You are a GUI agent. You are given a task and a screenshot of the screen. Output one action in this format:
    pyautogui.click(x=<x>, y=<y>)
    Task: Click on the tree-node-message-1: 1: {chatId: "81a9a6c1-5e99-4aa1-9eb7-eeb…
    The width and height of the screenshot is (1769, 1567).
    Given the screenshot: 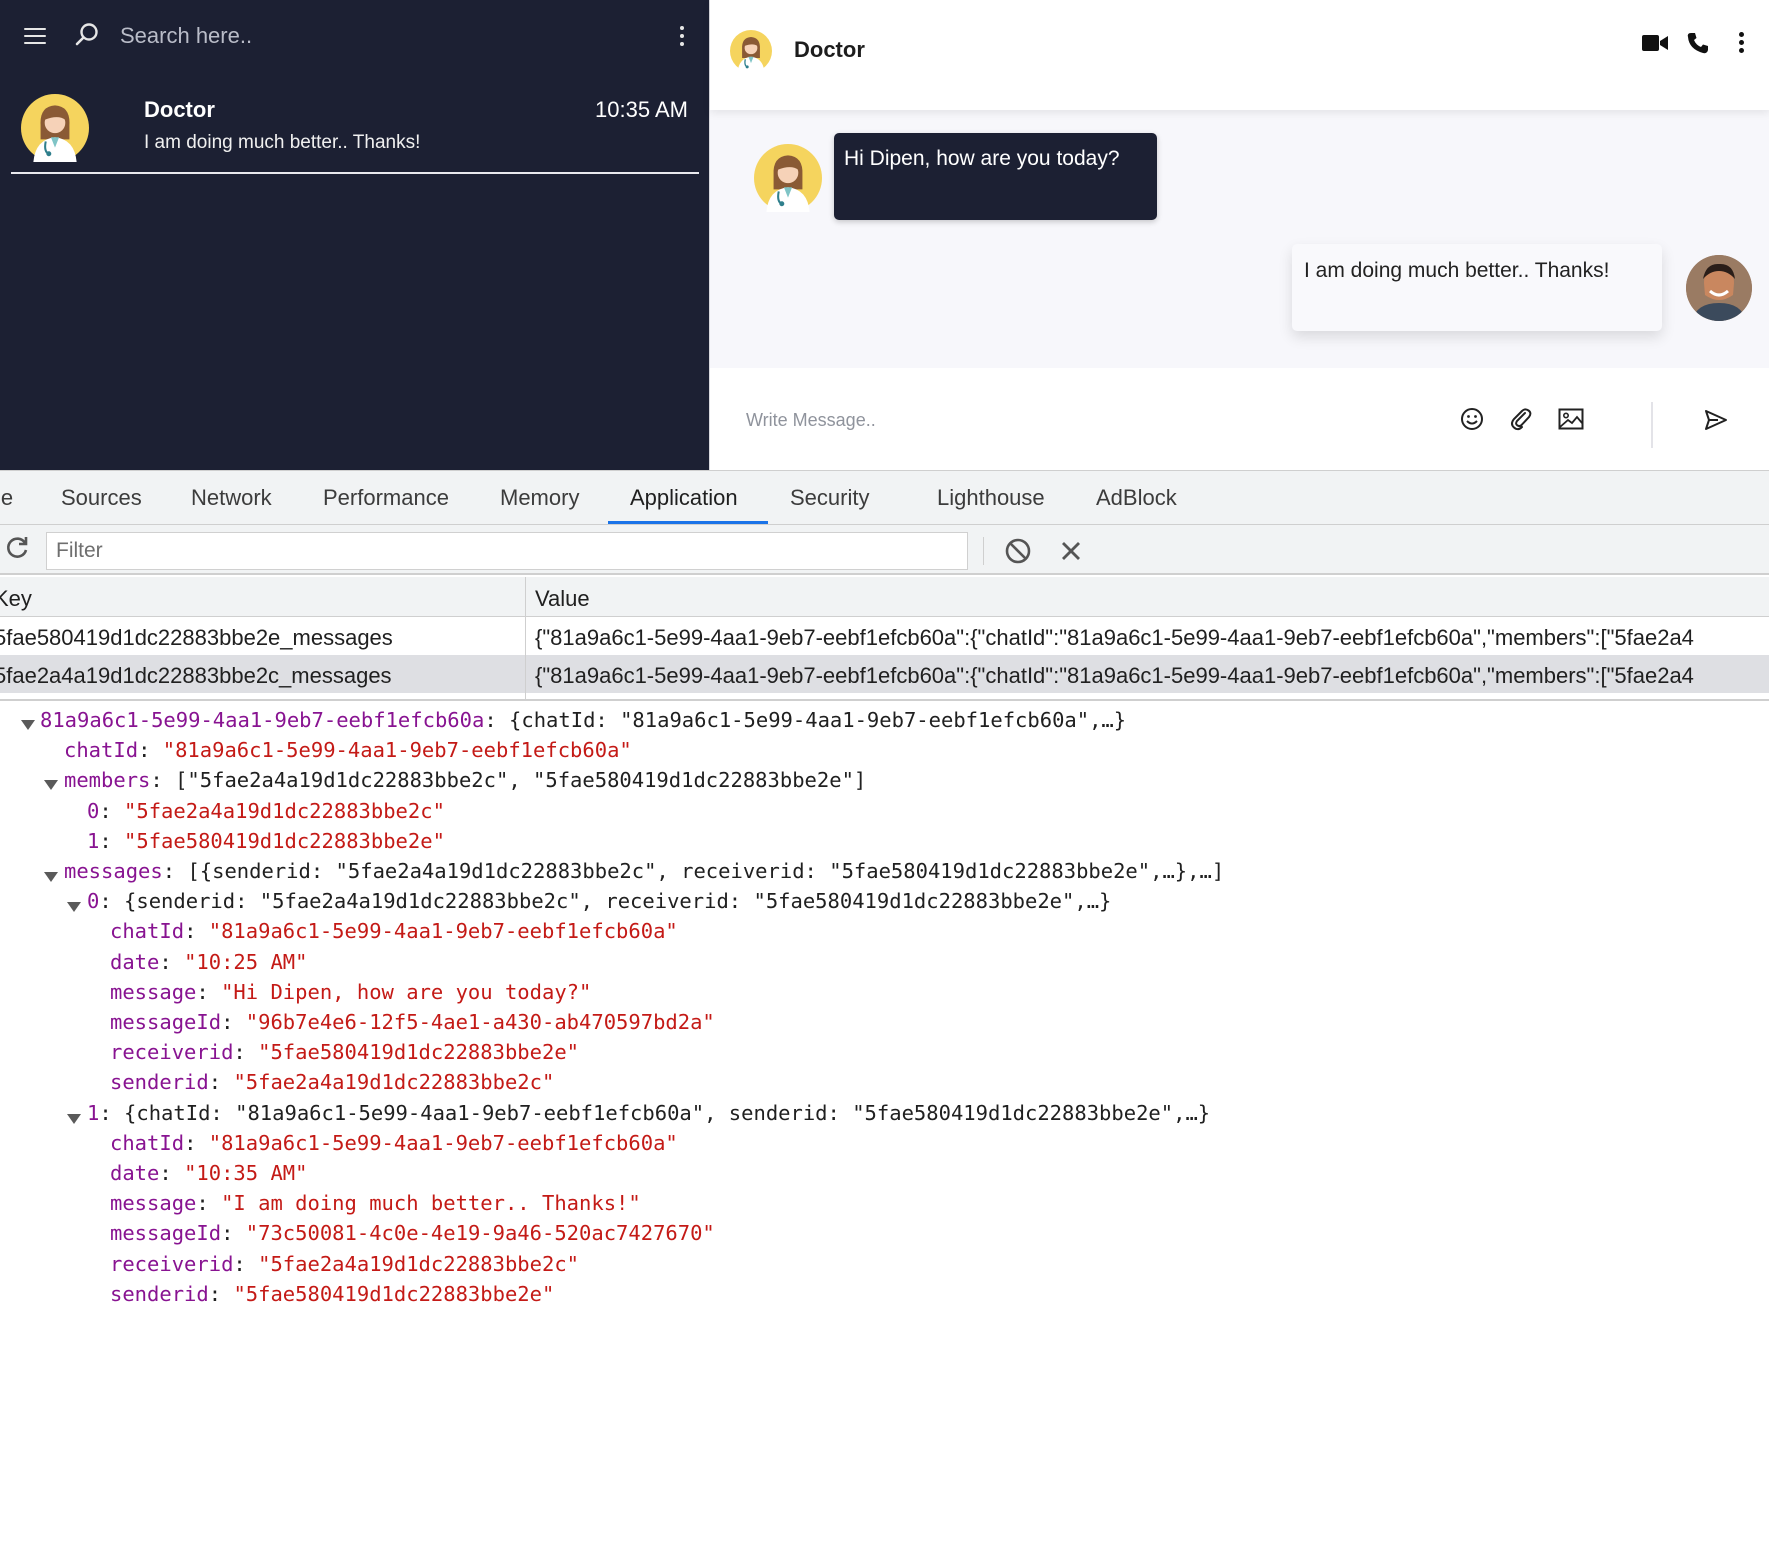 What is the action you would take?
    pyautogui.click(x=648, y=1113)
    